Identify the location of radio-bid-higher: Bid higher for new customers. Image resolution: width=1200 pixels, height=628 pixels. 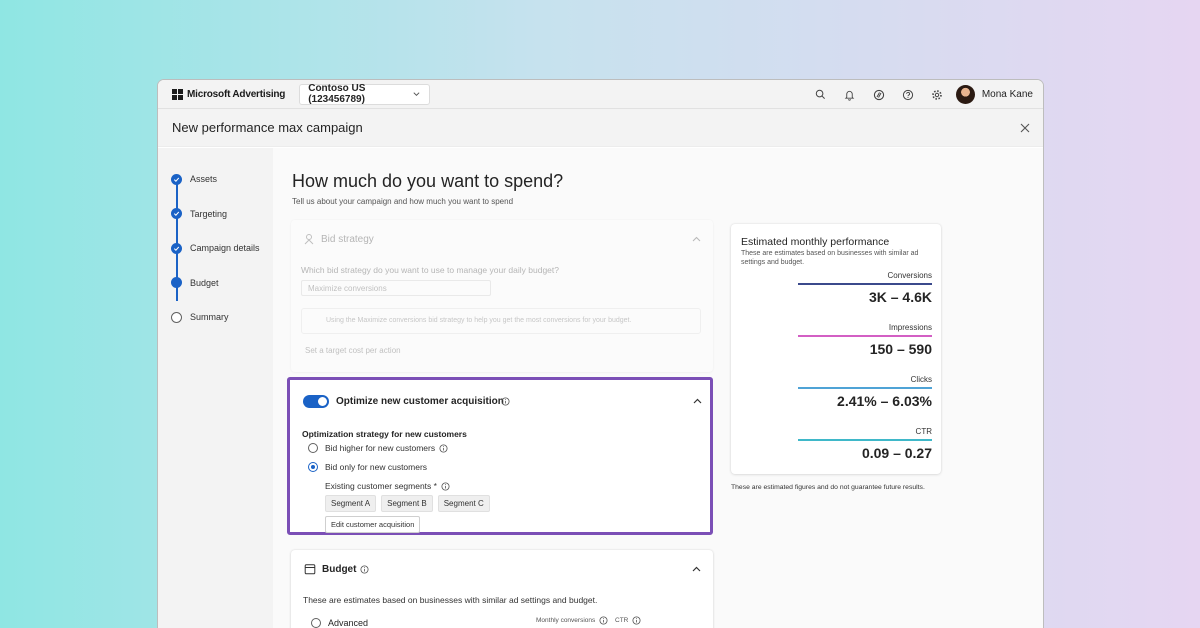
(378, 448).